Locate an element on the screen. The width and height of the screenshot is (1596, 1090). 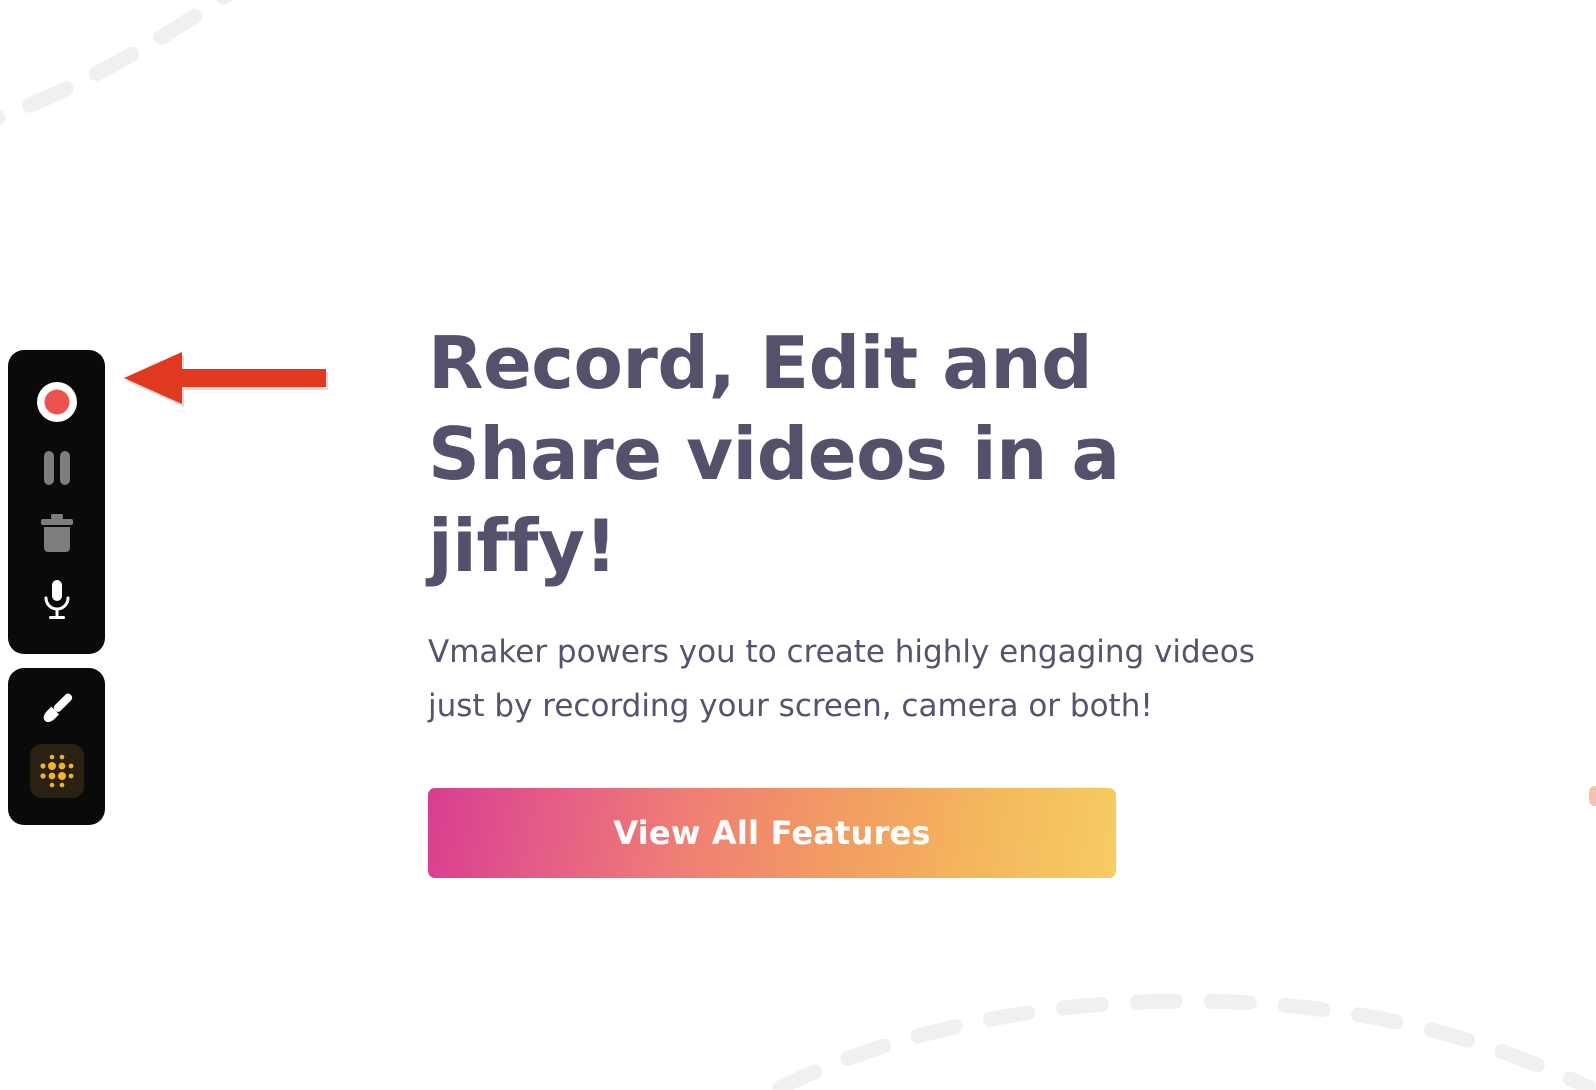
edge-accent-sliver is located at coordinates (1592, 796).